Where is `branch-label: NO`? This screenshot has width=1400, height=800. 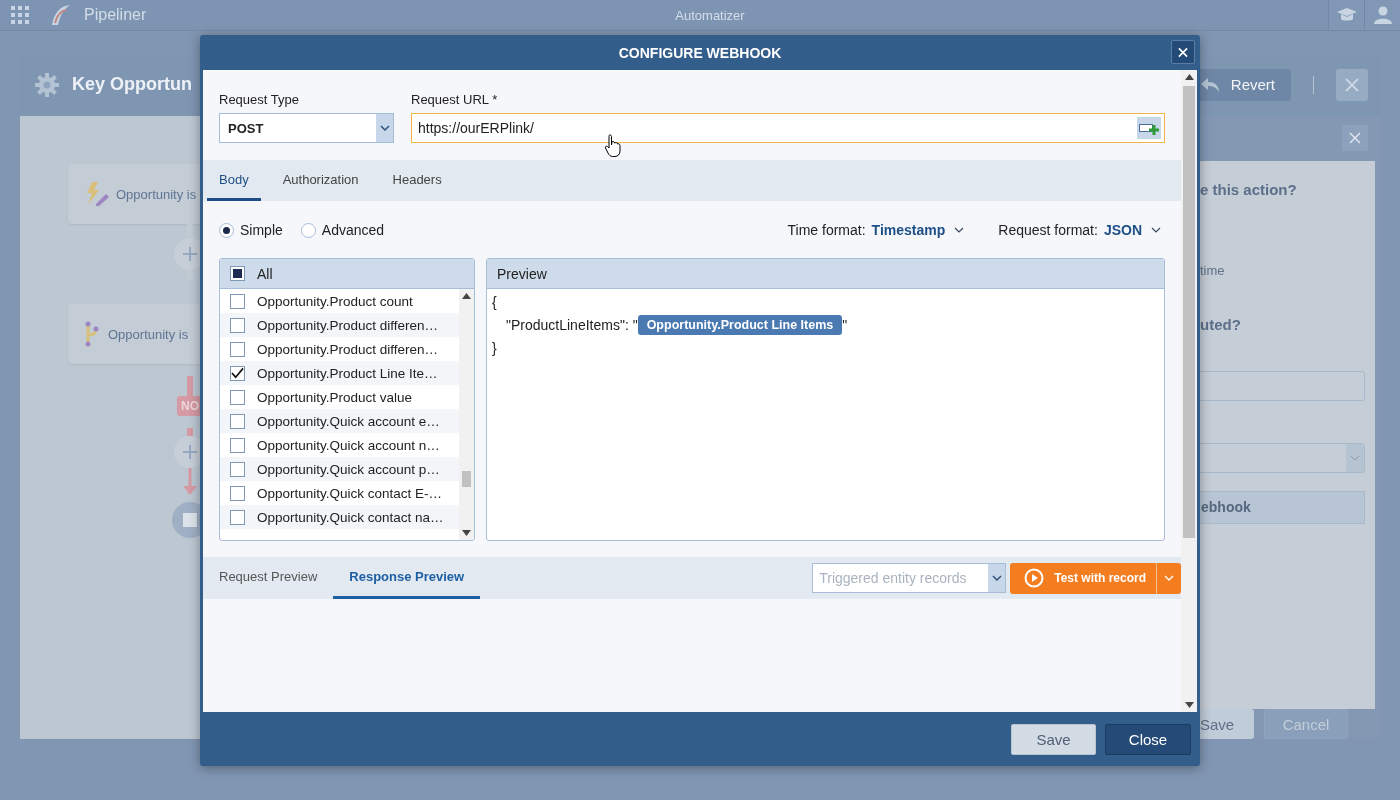 branch-label: NO is located at coordinates (190, 406).